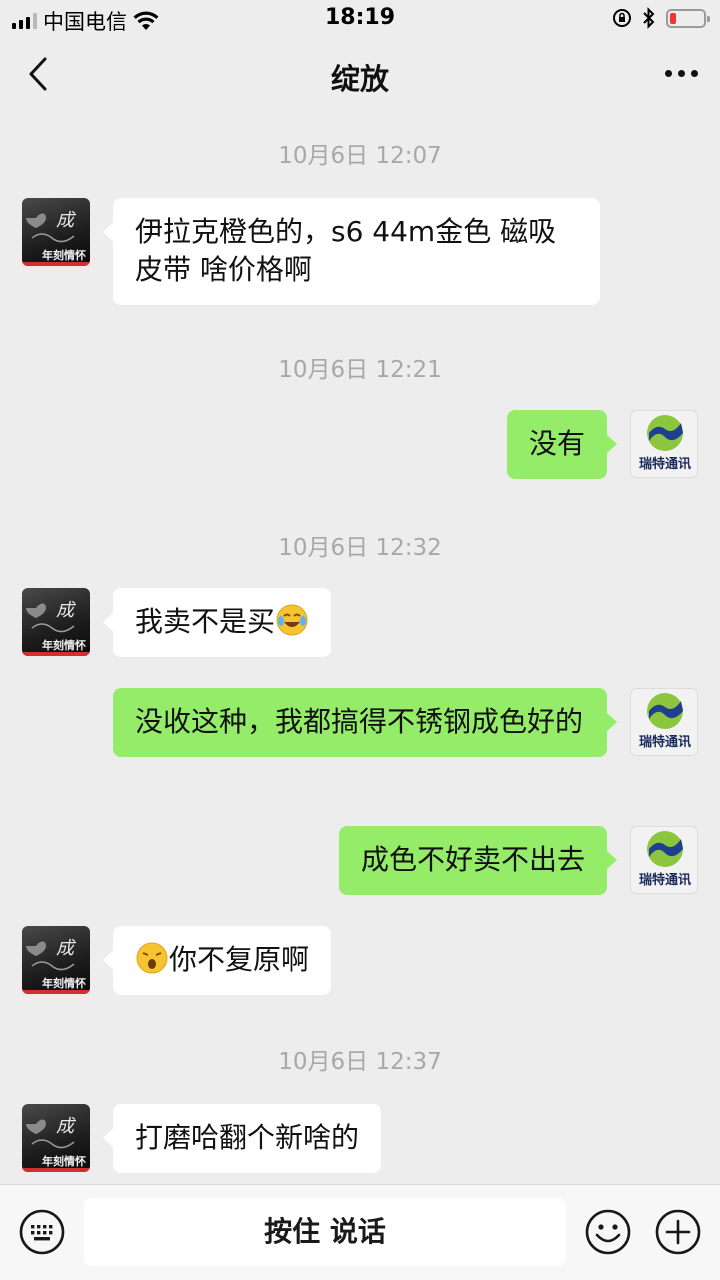 This screenshot has height=1280, width=720. I want to click on more-icon, so click(668, 73).